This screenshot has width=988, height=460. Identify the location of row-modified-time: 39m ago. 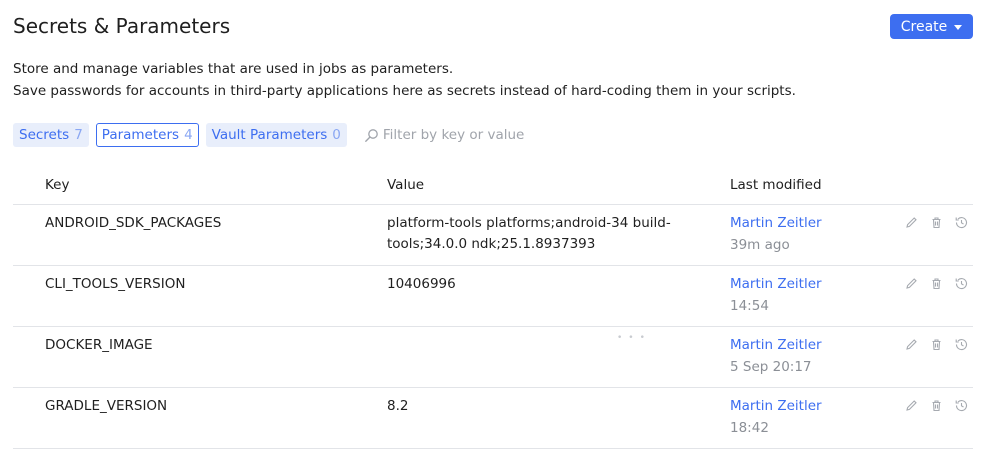
(760, 245).